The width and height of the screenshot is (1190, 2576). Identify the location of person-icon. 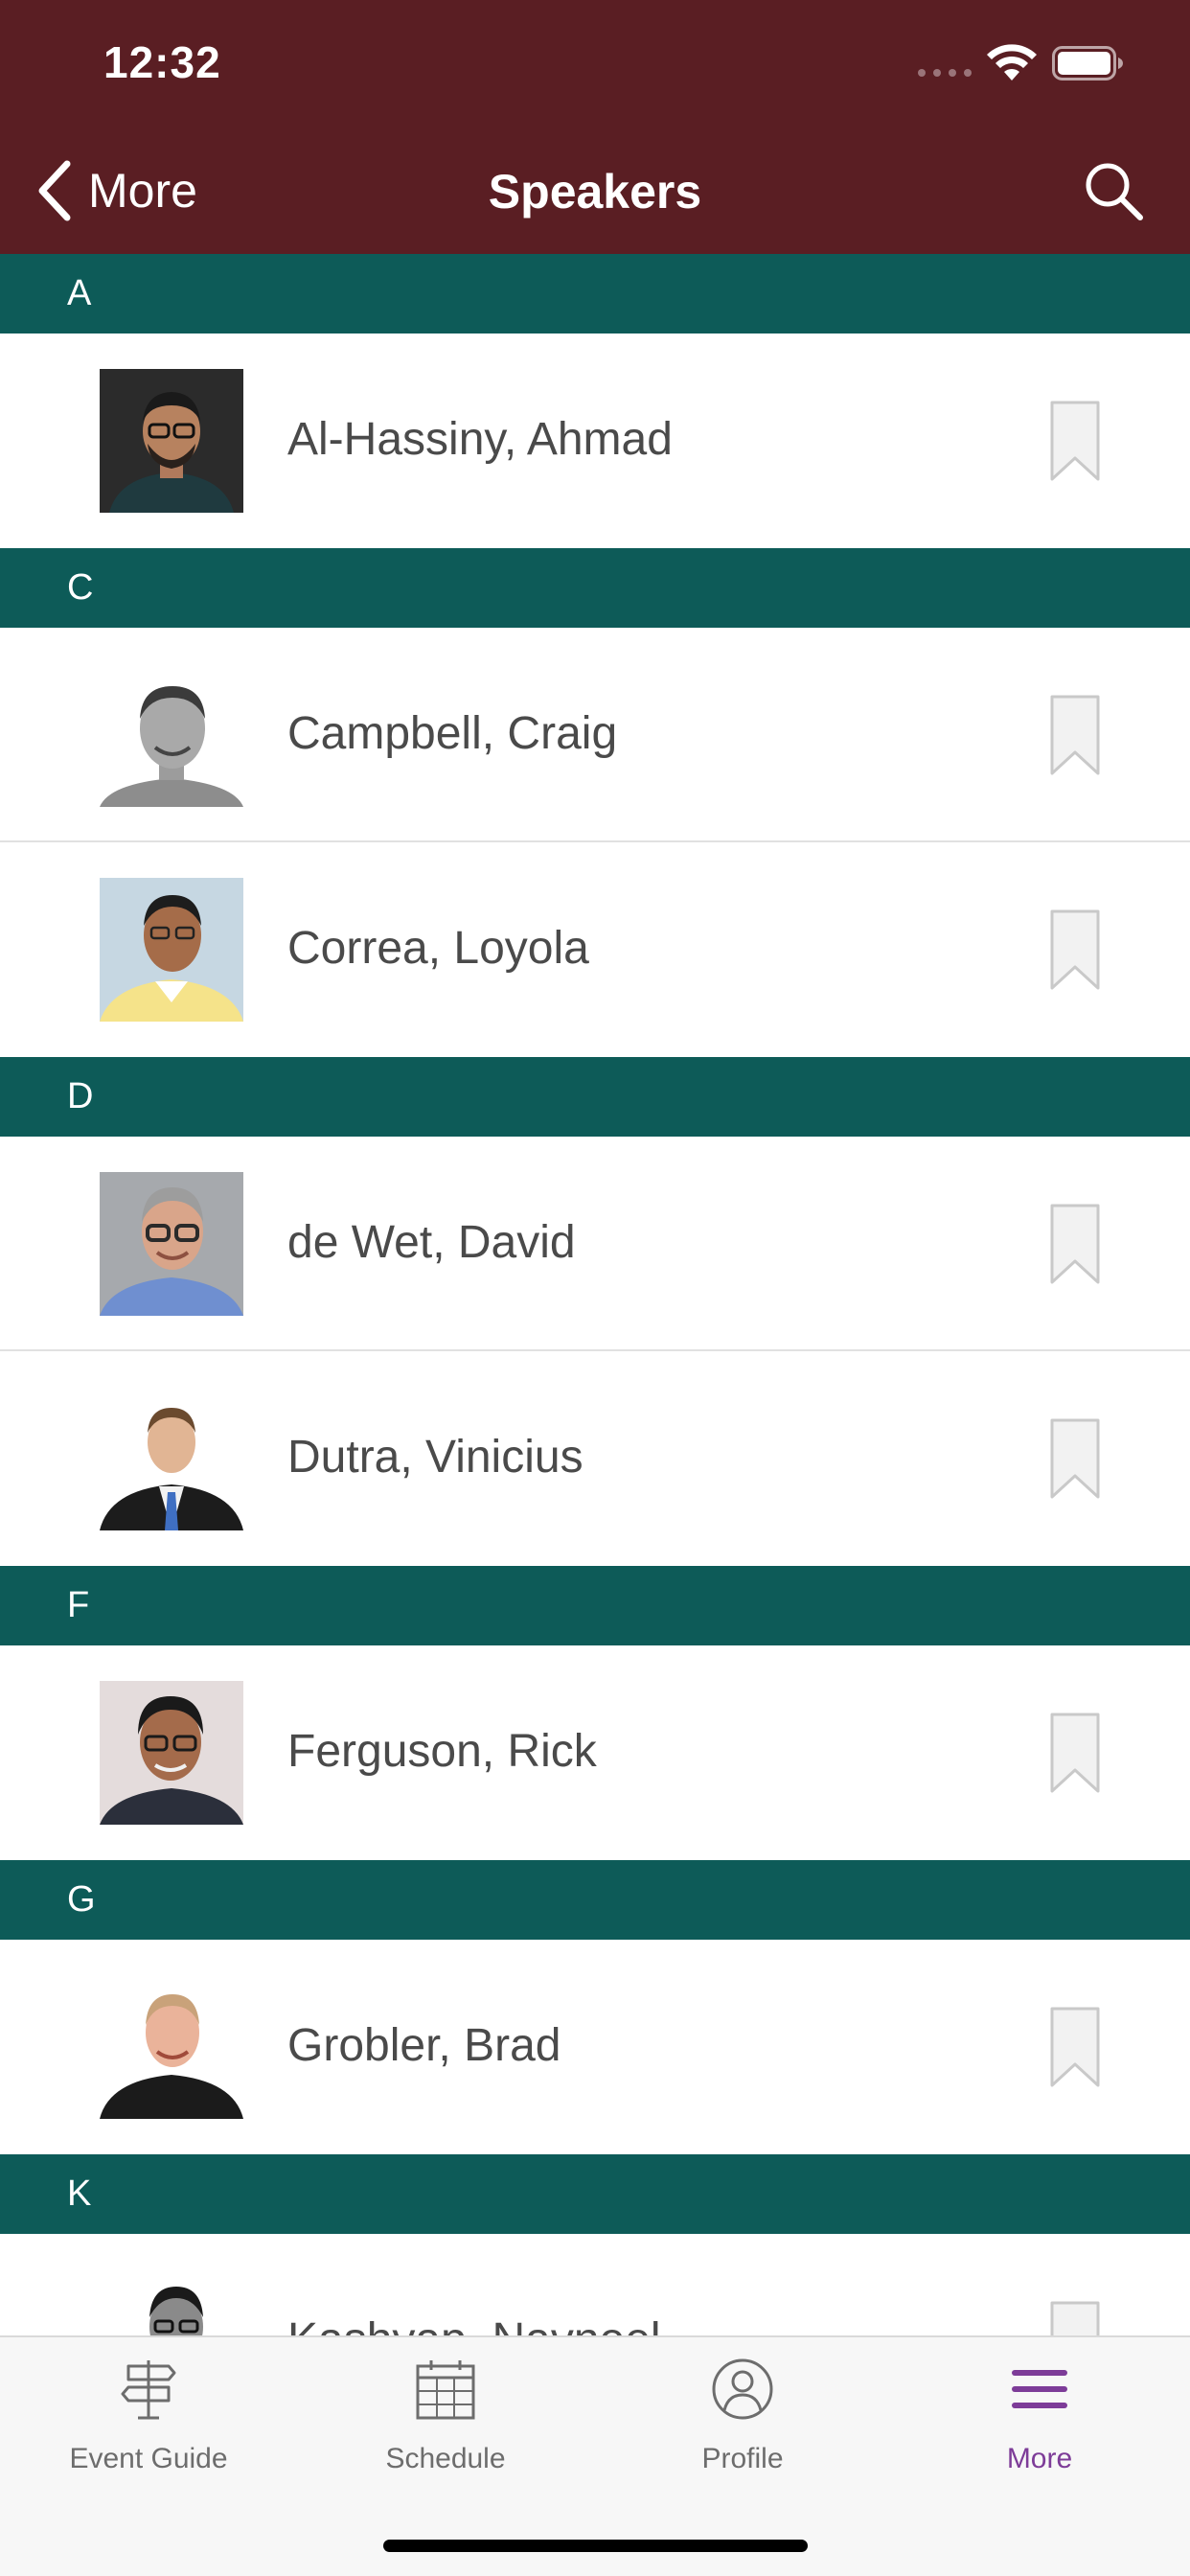
(743, 2389).